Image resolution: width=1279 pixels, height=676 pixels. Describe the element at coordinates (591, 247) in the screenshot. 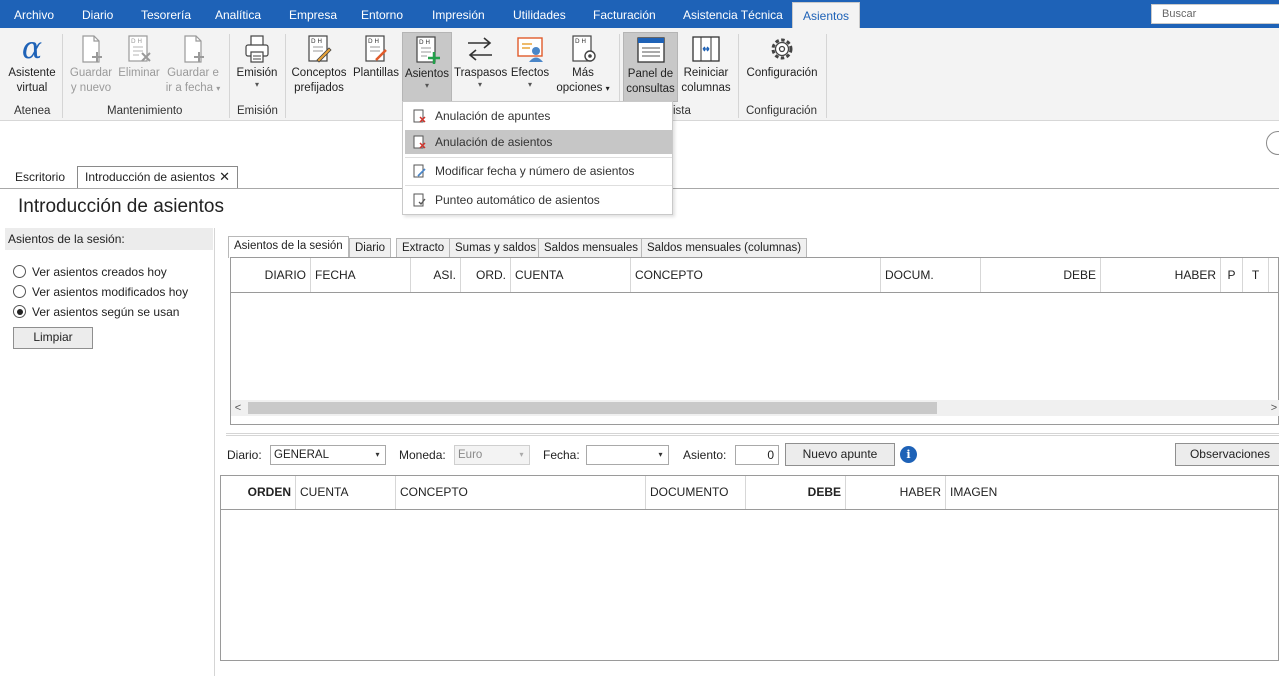

I see `tab-saldos-mensuales: Saldos mensuales` at that location.